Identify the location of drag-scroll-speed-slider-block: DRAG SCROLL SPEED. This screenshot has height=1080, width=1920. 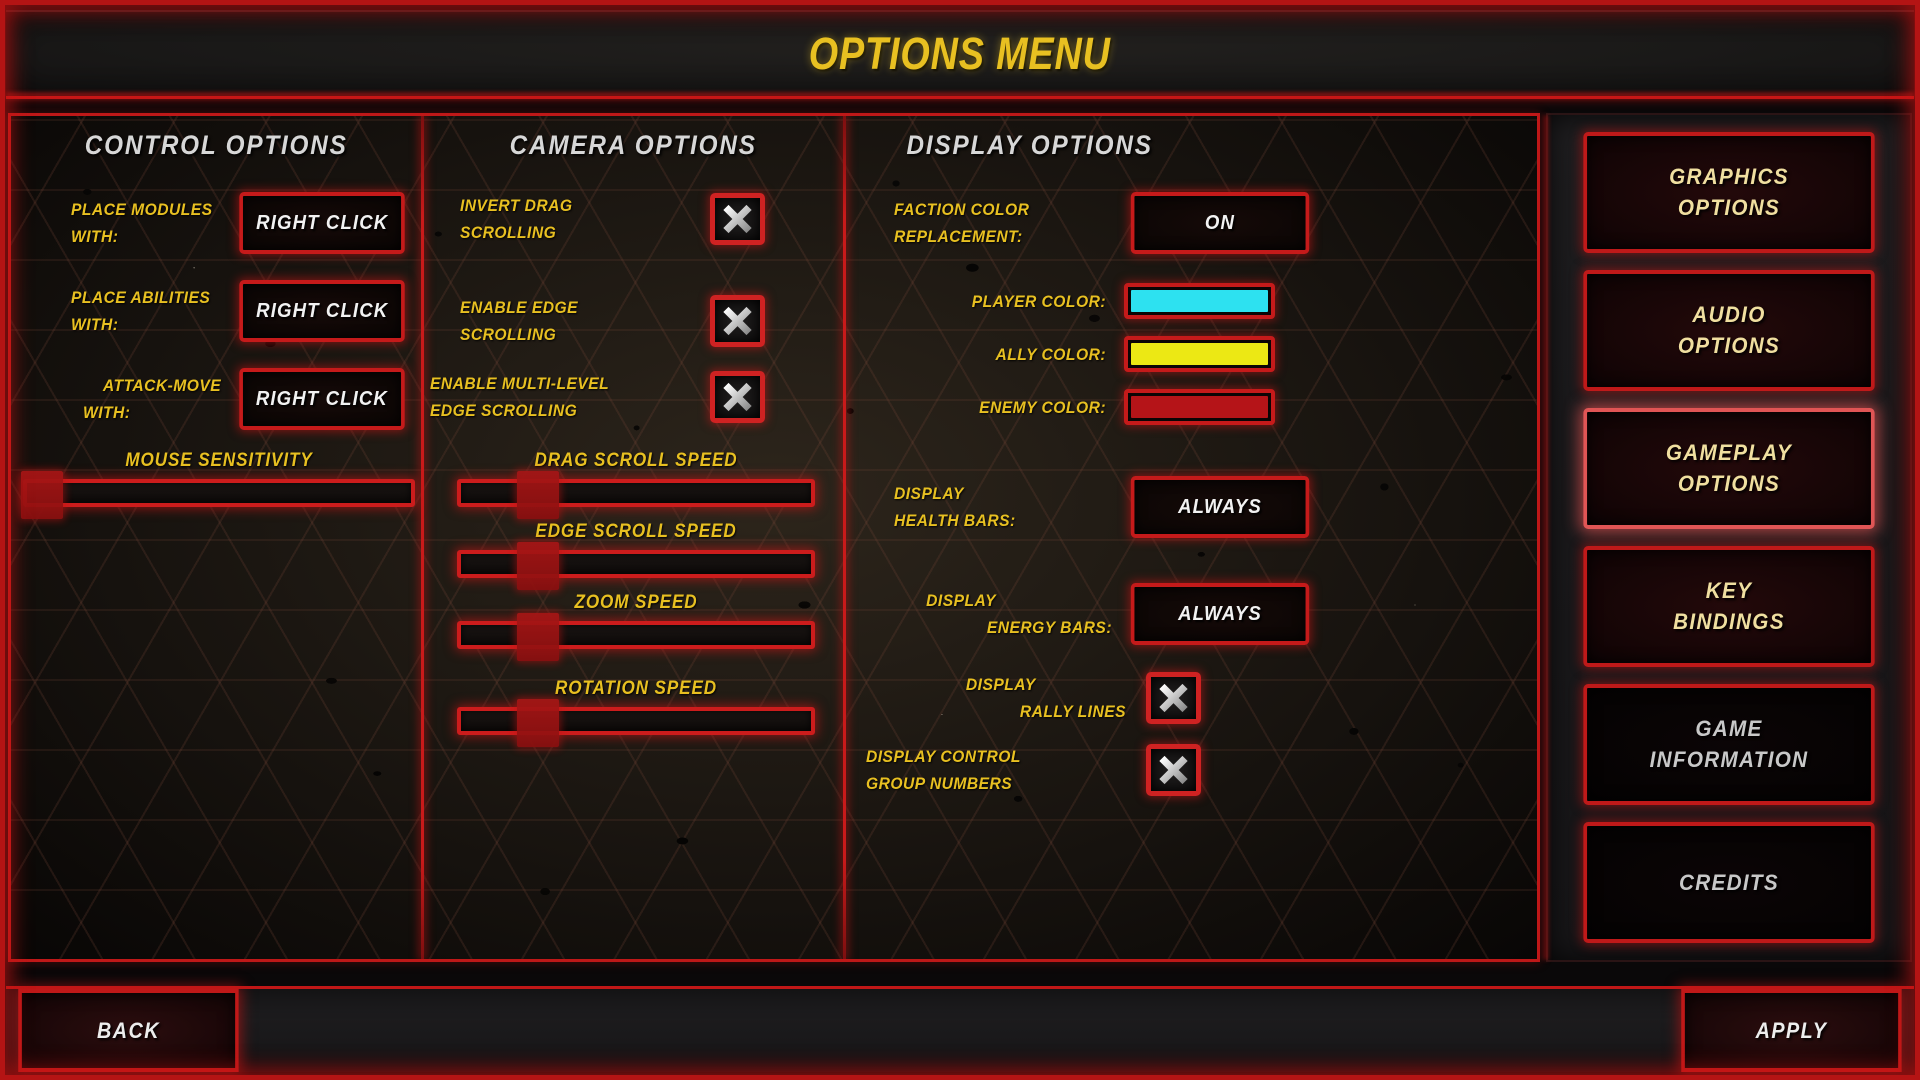
(636, 484).